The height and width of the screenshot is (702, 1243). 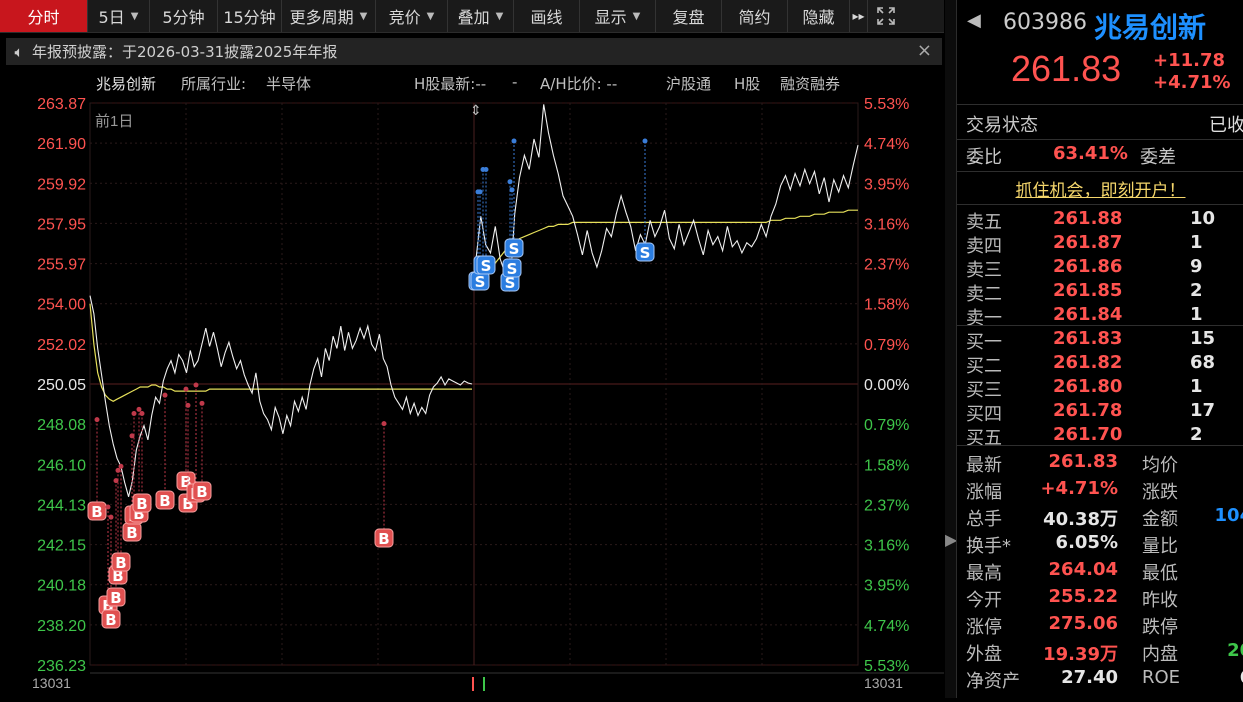 What do you see at coordinates (1196, 266) in the screenshot?
I see `asks-volume: 9` at bounding box center [1196, 266].